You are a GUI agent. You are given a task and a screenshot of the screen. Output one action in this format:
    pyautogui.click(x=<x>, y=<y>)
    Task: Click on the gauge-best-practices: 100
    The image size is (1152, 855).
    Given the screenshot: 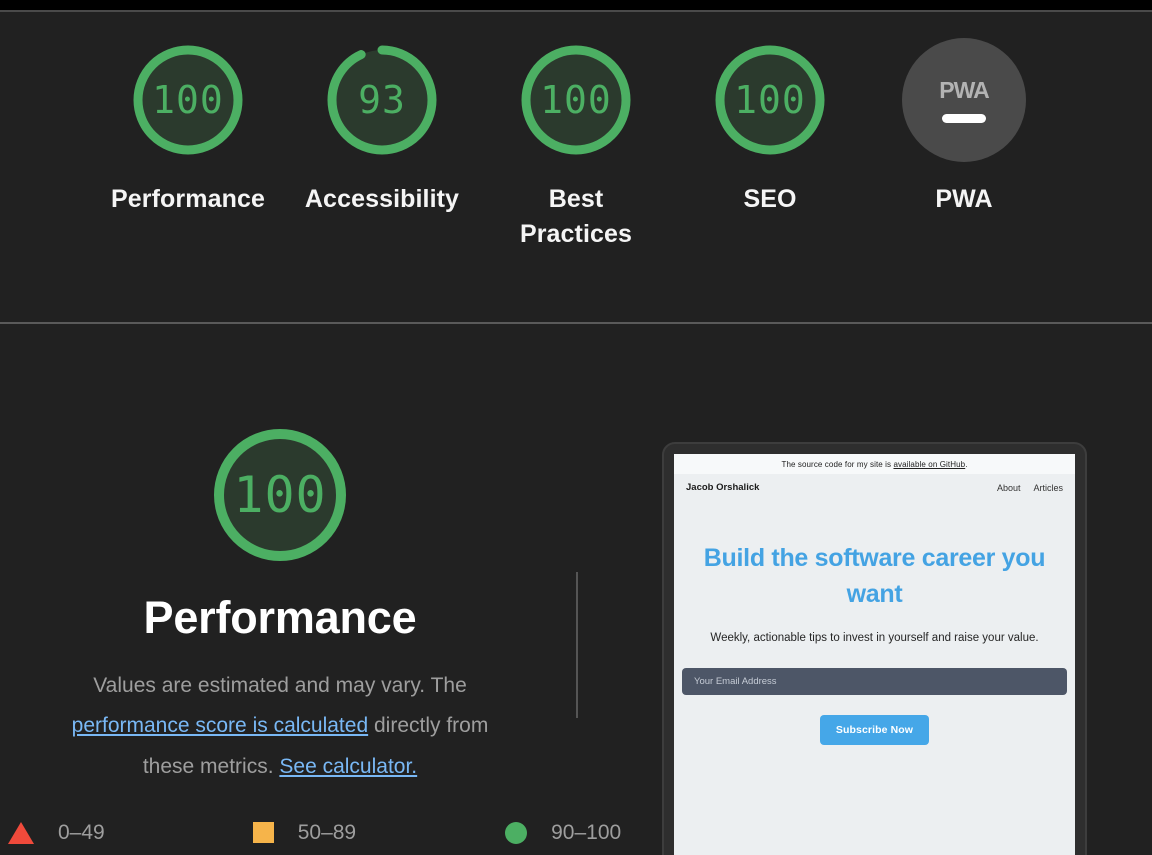 What is the action you would take?
    pyautogui.click(x=576, y=100)
    